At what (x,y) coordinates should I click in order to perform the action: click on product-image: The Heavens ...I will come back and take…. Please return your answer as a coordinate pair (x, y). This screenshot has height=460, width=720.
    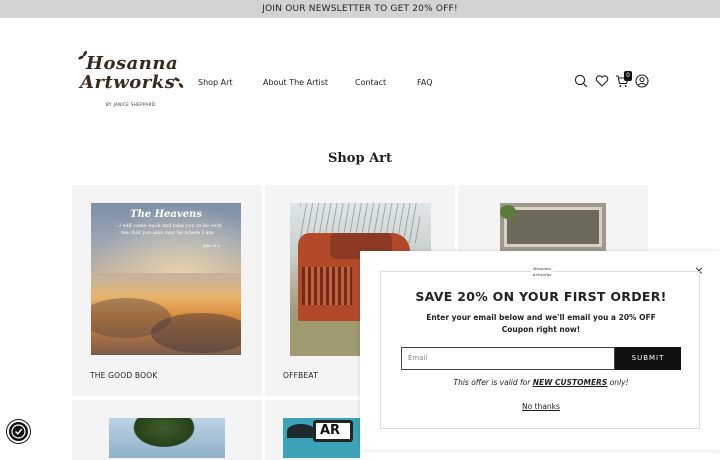
    Looking at the image, I should click on (166, 279).